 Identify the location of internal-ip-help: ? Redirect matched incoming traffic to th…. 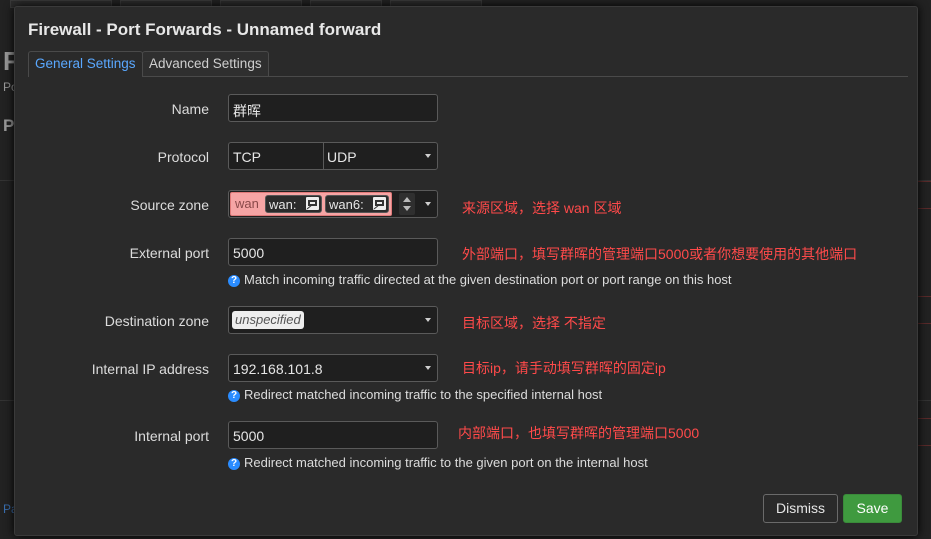
(415, 394).